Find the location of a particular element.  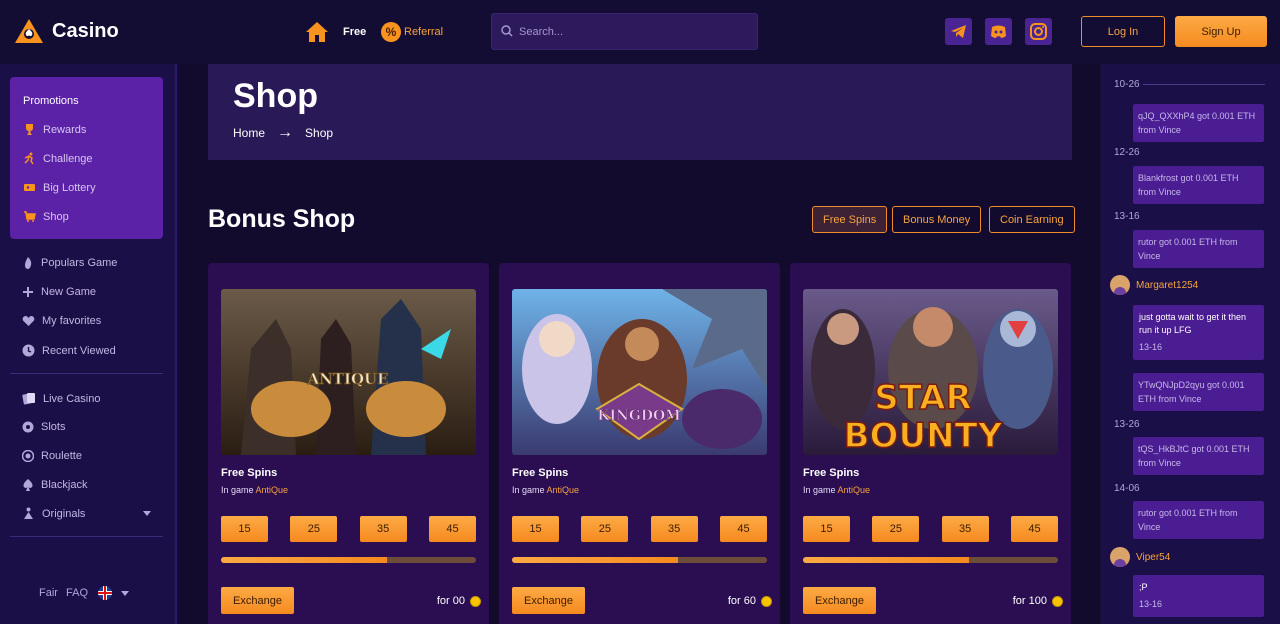

sidebar-item-blackjack: Blackjack is located at coordinates (54, 485).